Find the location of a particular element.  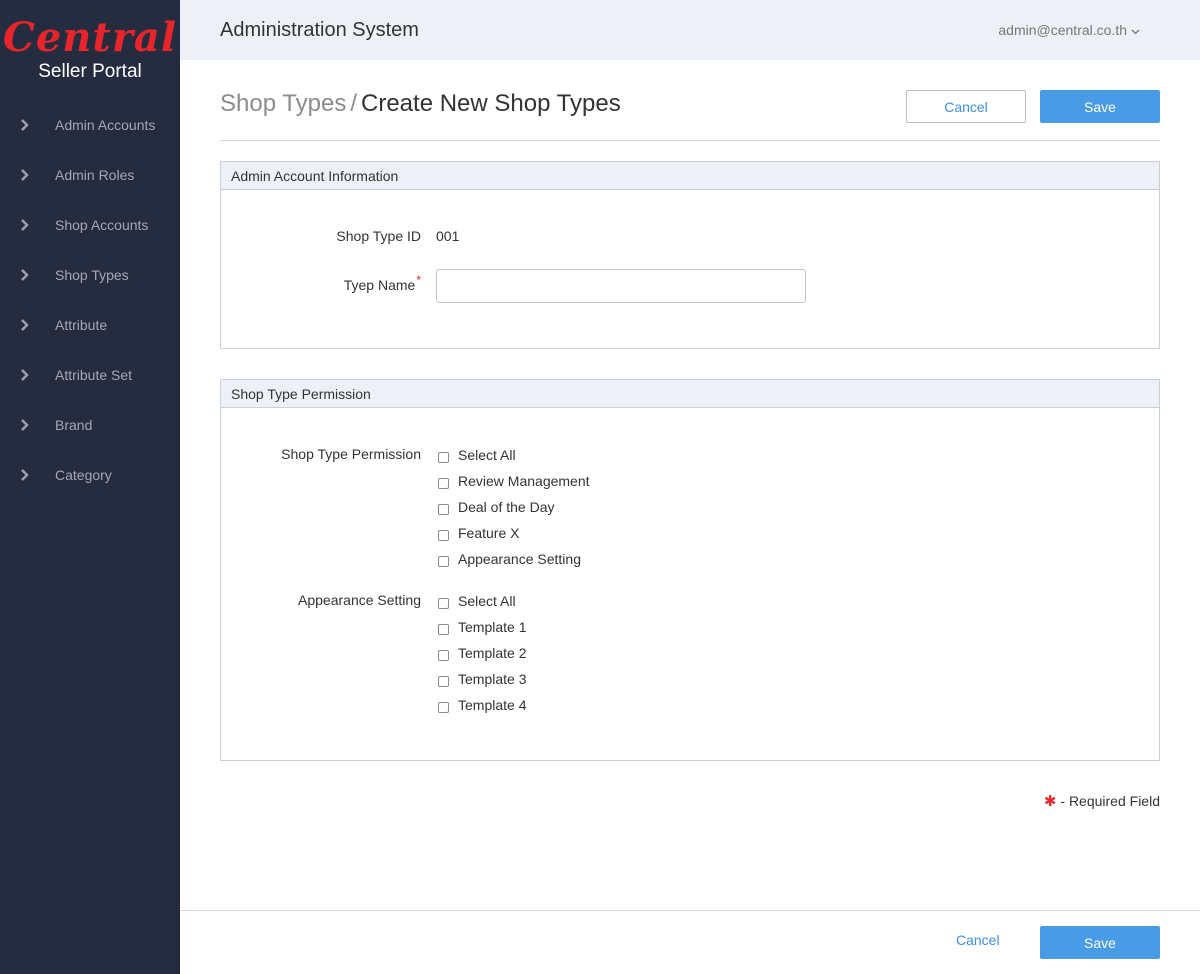

required-field-text: - Required Field is located at coordinates (1110, 801).